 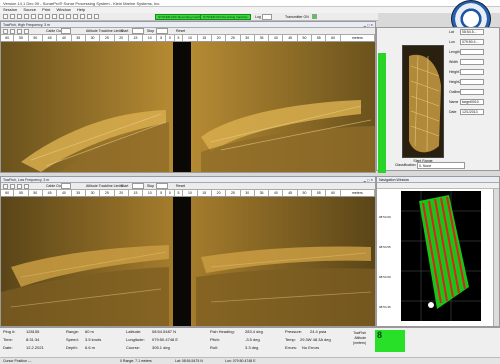 I want to click on range-label: Range:, so click(x=72, y=331).